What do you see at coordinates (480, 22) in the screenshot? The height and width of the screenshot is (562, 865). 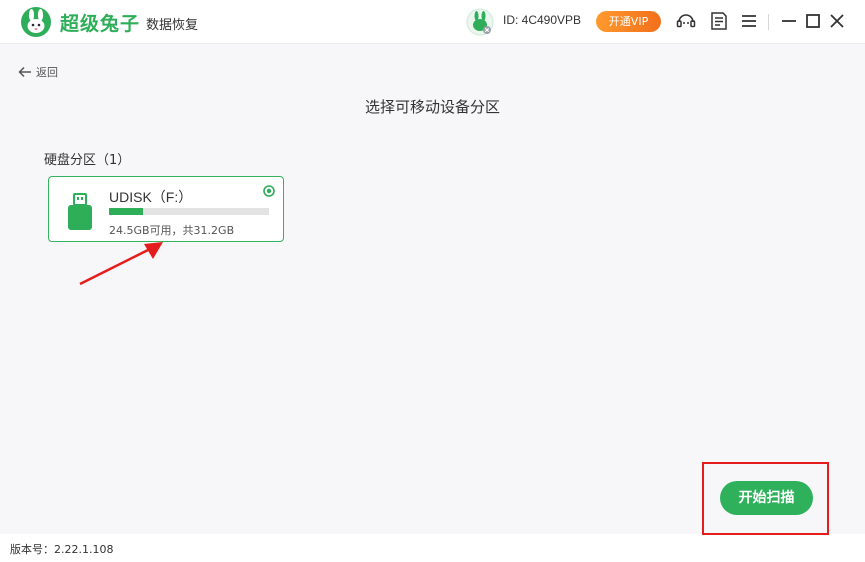 I see `user-avatar-icon` at bounding box center [480, 22].